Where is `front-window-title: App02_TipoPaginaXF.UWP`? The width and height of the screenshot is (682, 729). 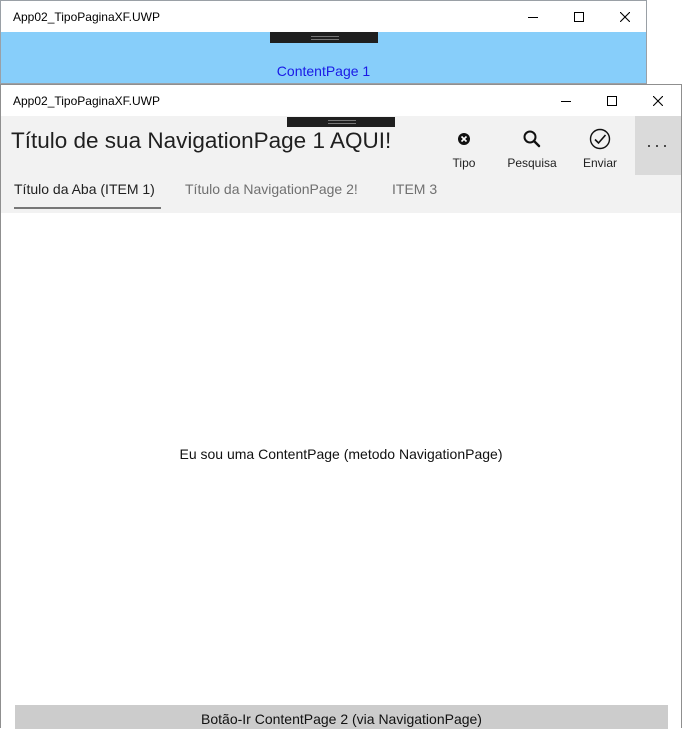
front-window-title: App02_TipoPaginaXF.UWP is located at coordinates (86, 101).